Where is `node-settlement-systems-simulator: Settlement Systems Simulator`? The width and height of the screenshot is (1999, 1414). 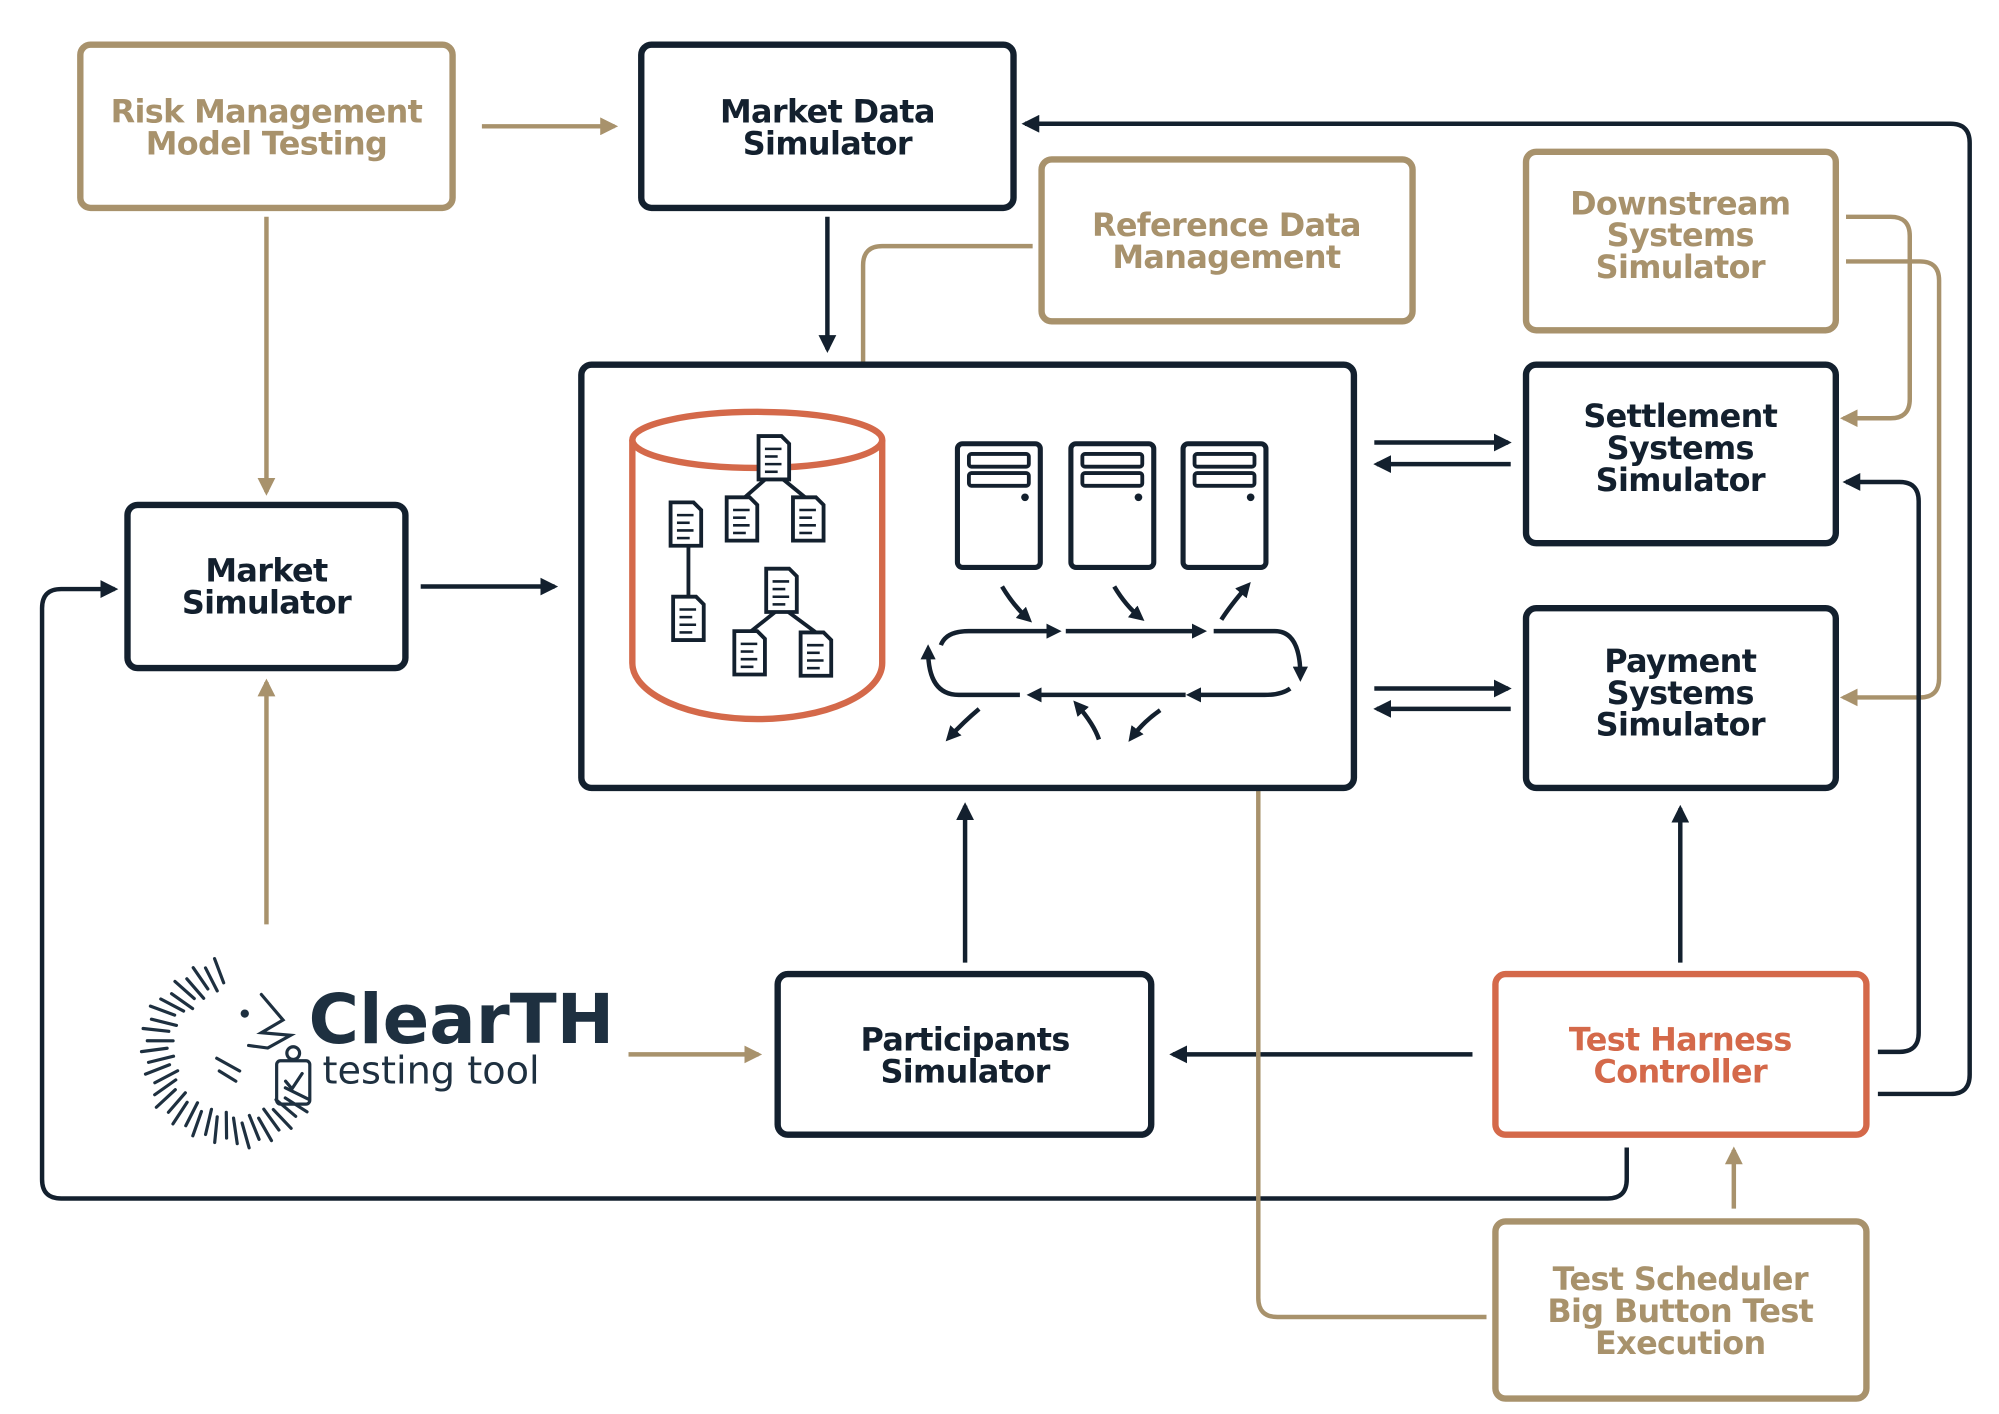 node-settlement-systems-simulator: Settlement Systems Simulator is located at coordinates (1681, 454).